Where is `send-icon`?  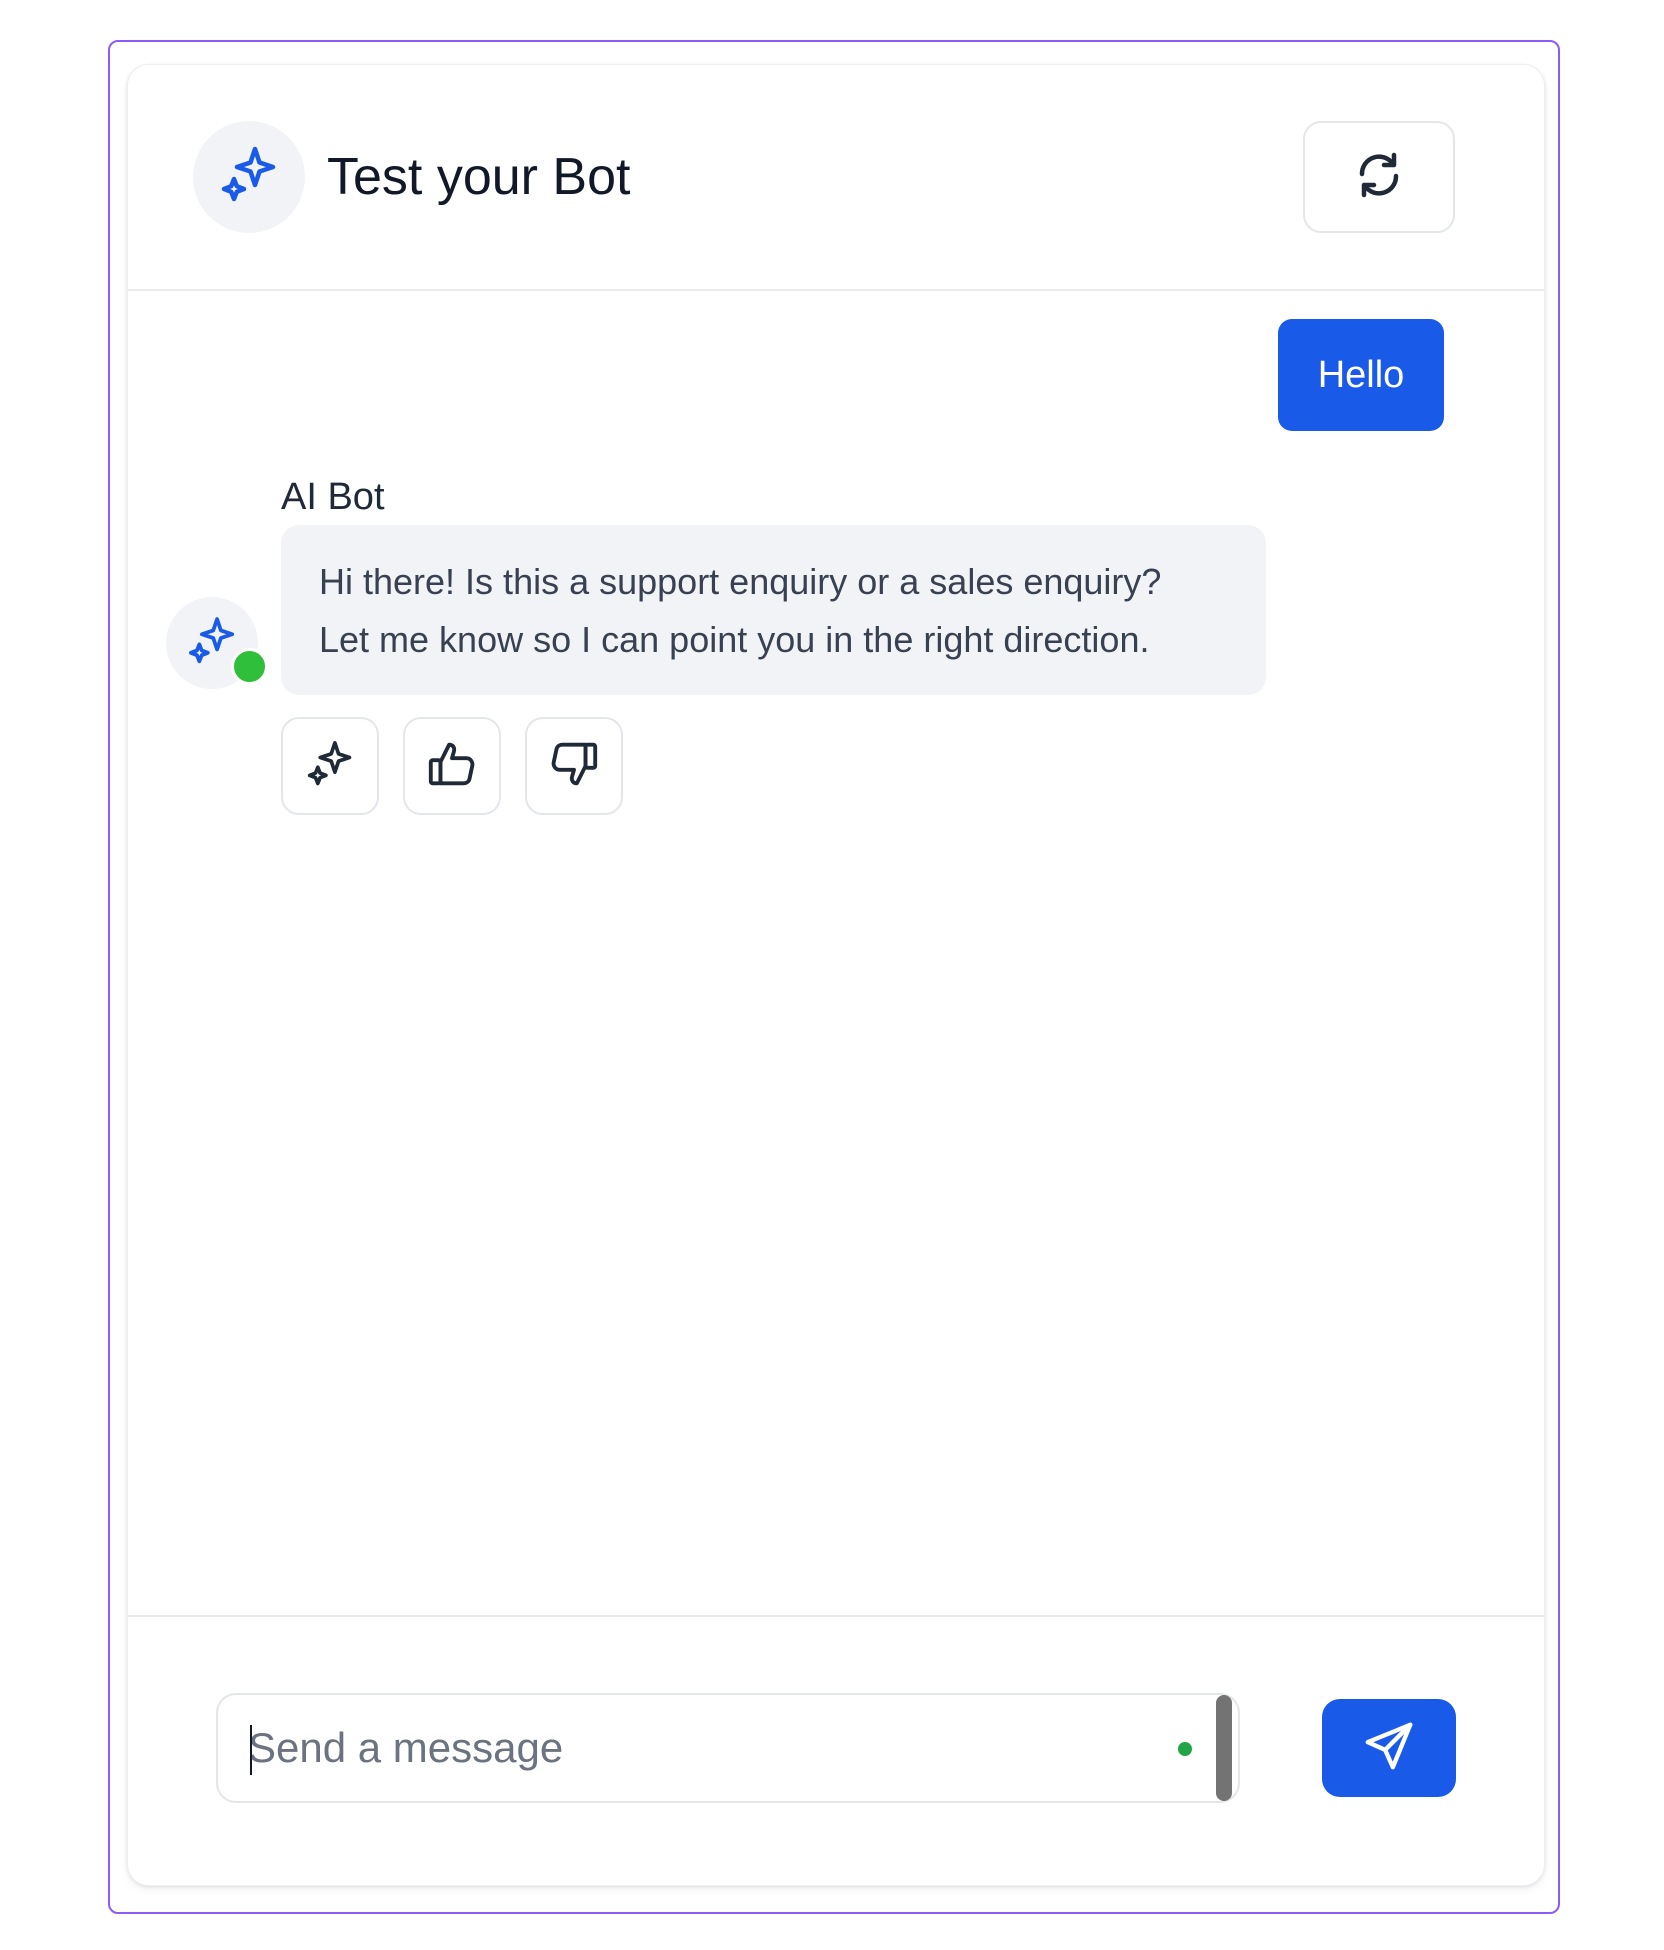 send-icon is located at coordinates (1389, 1748).